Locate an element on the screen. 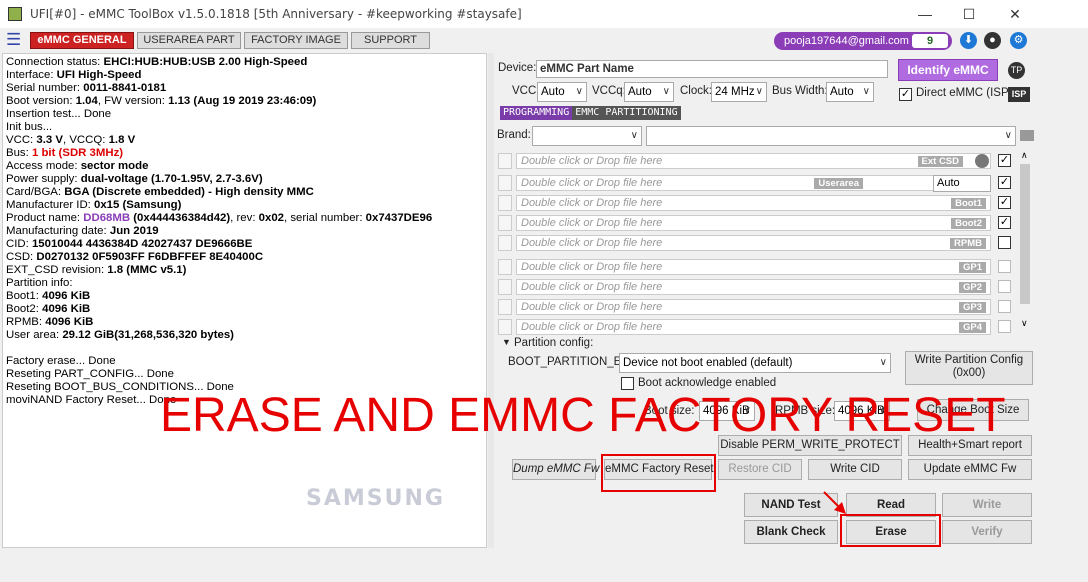 This screenshot has height=582, width=1088. log-segment: 1.04 is located at coordinates (86, 101).